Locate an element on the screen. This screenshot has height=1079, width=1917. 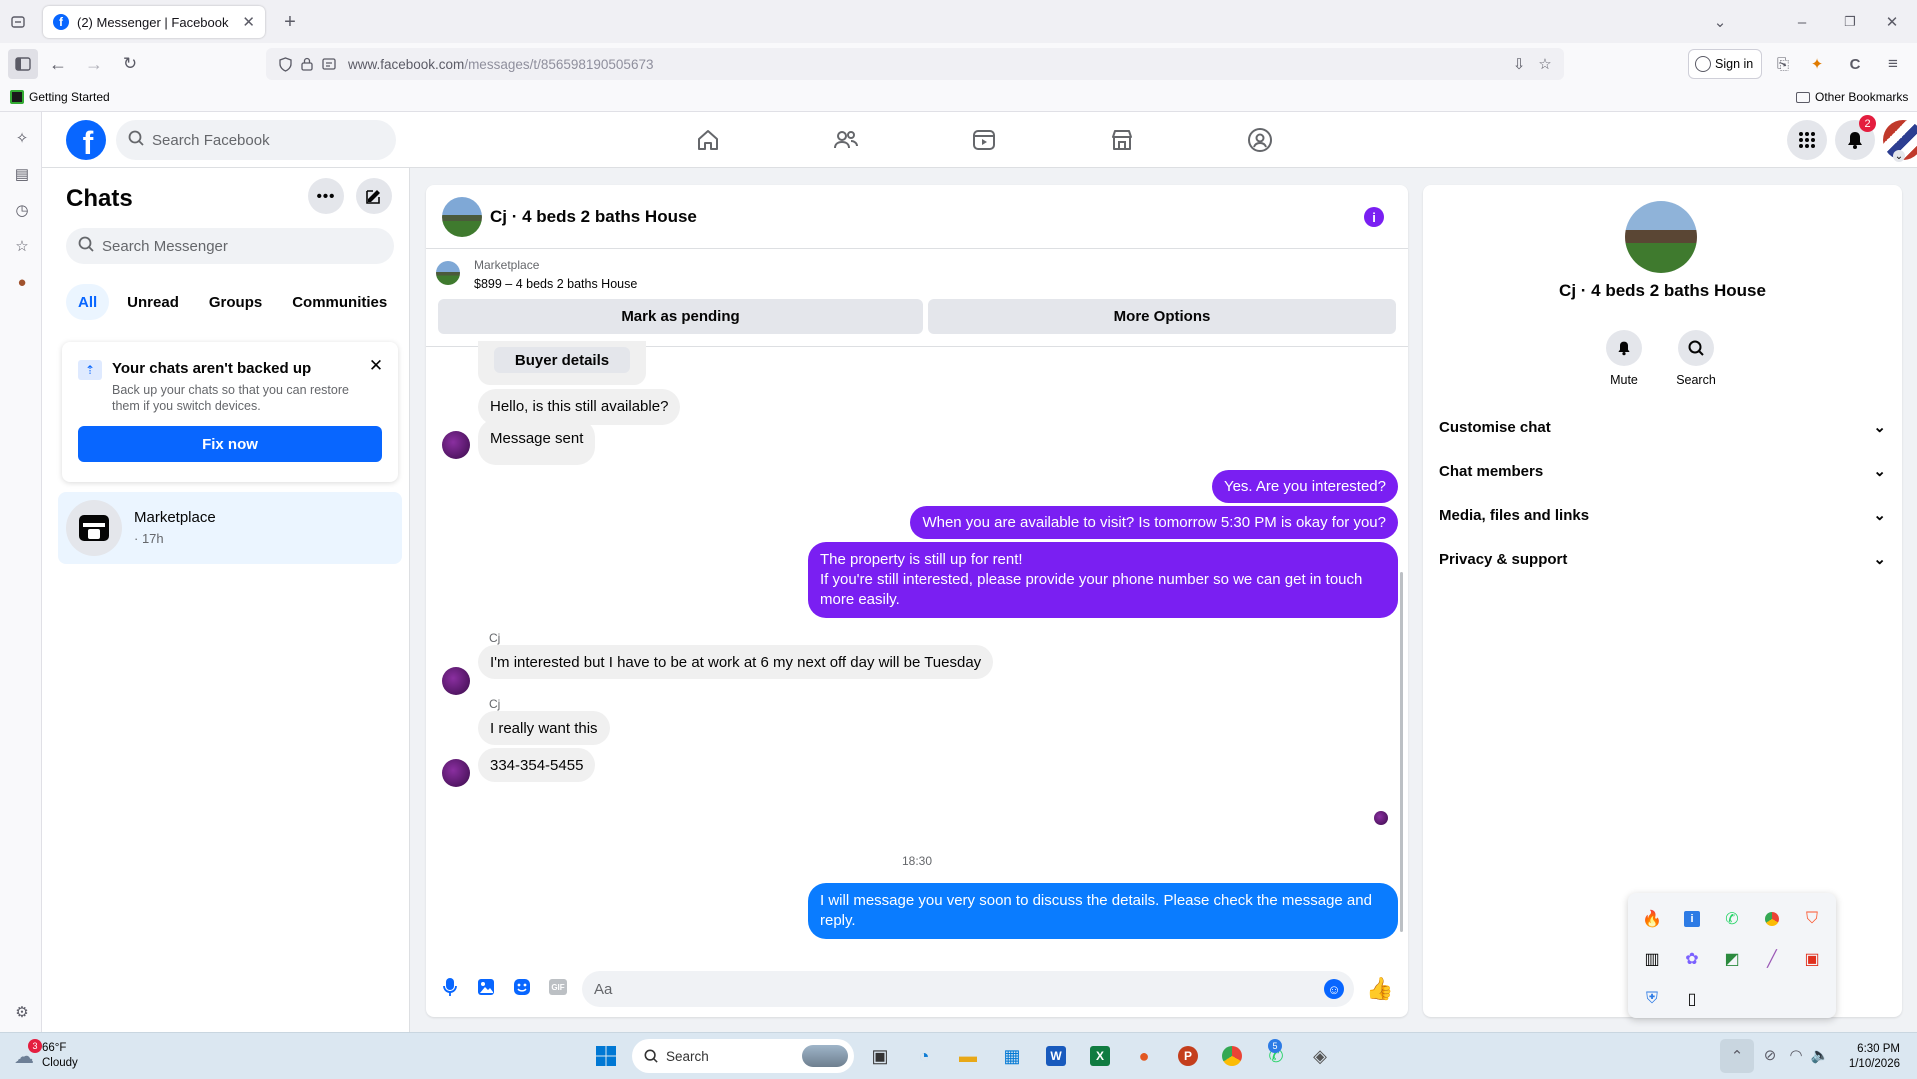
forward-icon: → is located at coordinates (94, 64).